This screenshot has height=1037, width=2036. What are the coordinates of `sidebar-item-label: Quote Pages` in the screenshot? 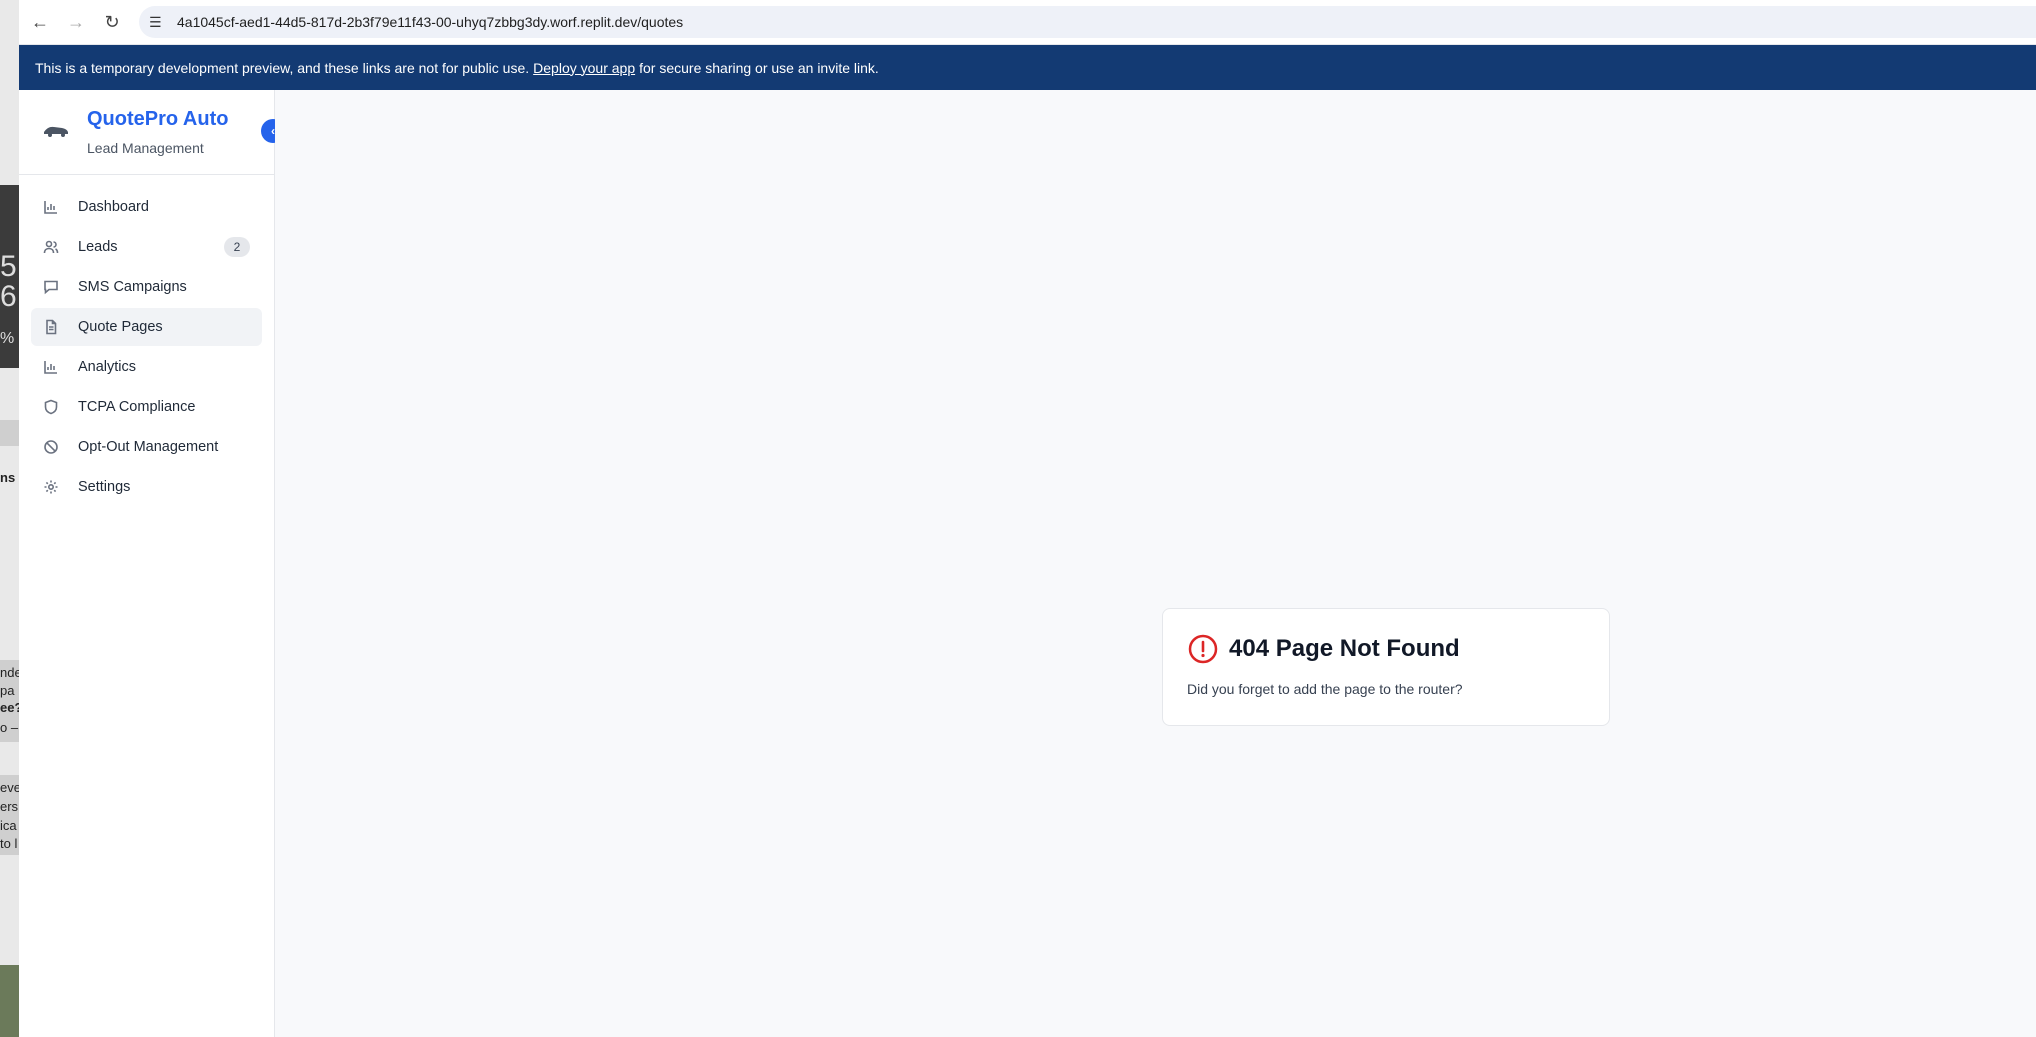 It's located at (120, 327).